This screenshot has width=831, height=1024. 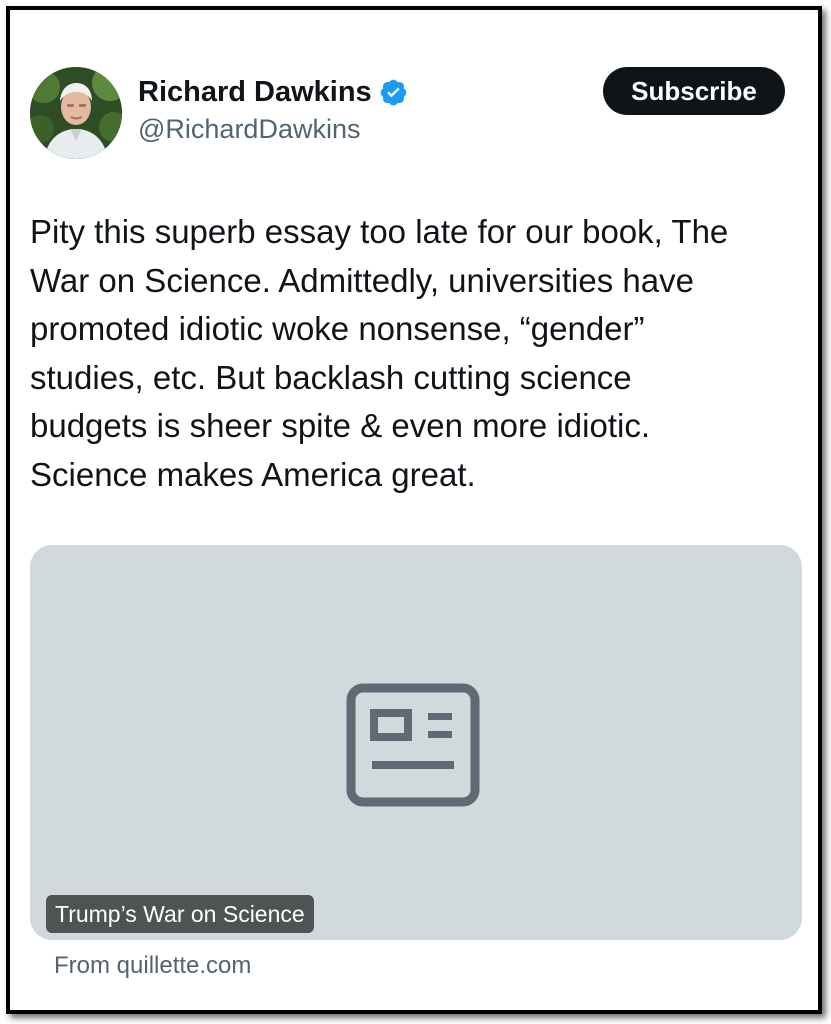 I want to click on subscribe-button: Subscribe, so click(x=694, y=91).